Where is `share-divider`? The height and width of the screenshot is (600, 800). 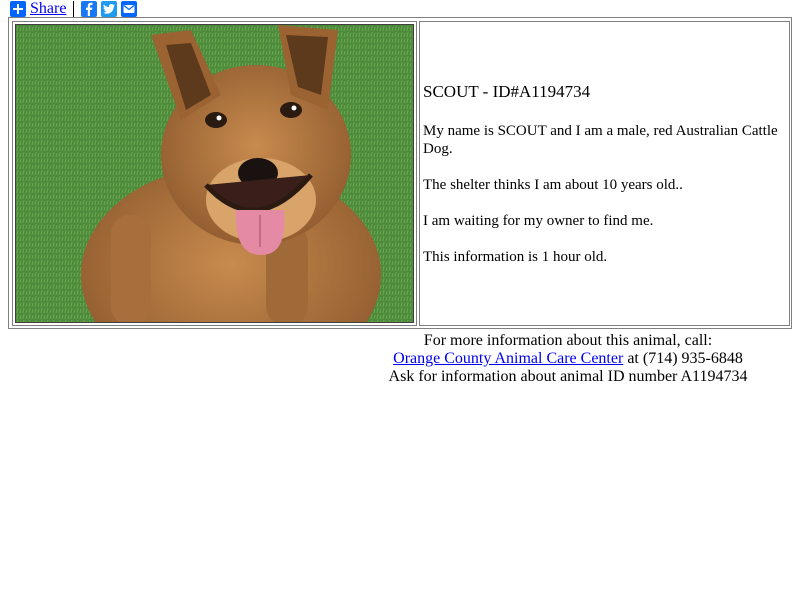
share-divider is located at coordinates (74, 9).